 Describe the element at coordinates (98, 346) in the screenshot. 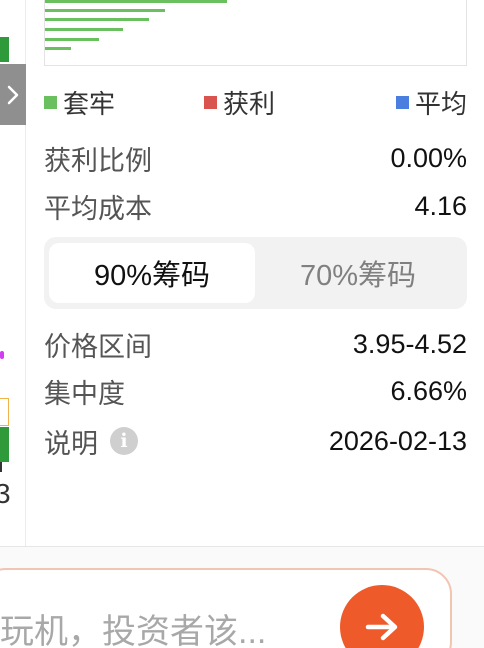

I see `stat-label: 价格区间` at that location.